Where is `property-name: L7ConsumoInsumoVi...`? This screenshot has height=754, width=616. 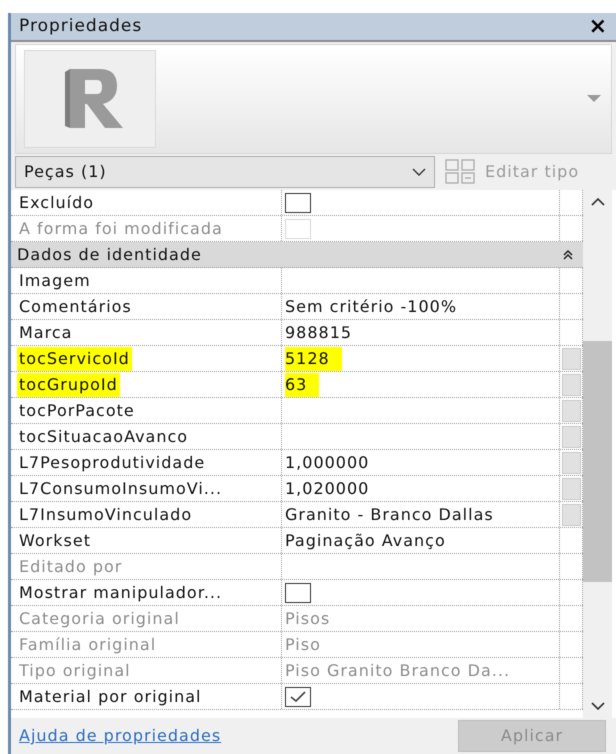 property-name: L7ConsumoInsumoVi... is located at coordinates (121, 489).